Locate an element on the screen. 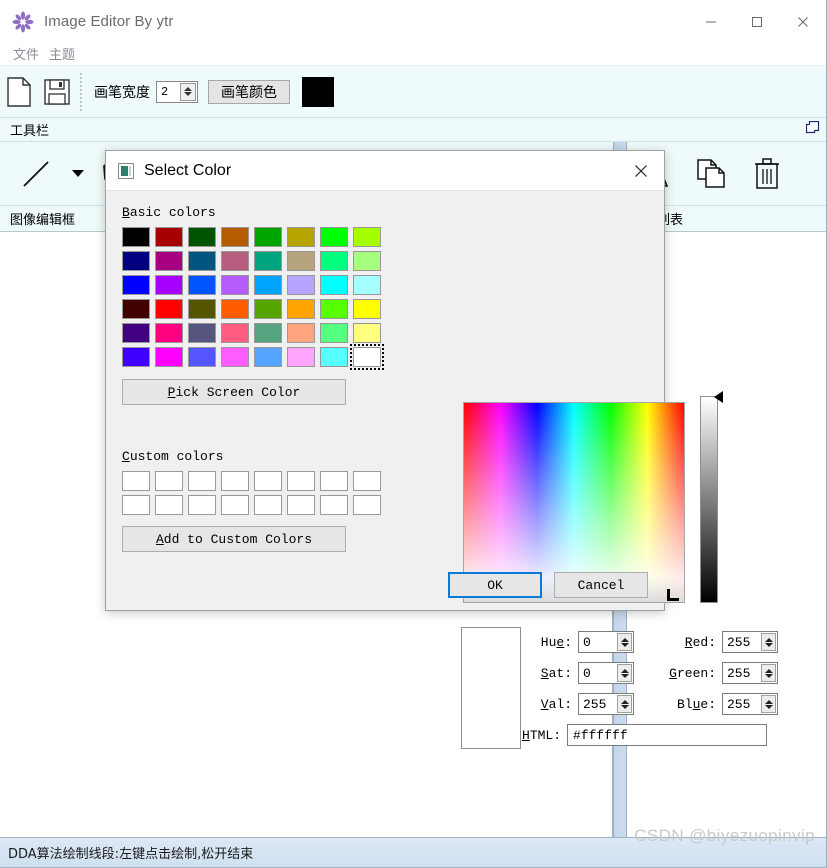 The image size is (827, 868). ok-button: OK is located at coordinates (495, 585).